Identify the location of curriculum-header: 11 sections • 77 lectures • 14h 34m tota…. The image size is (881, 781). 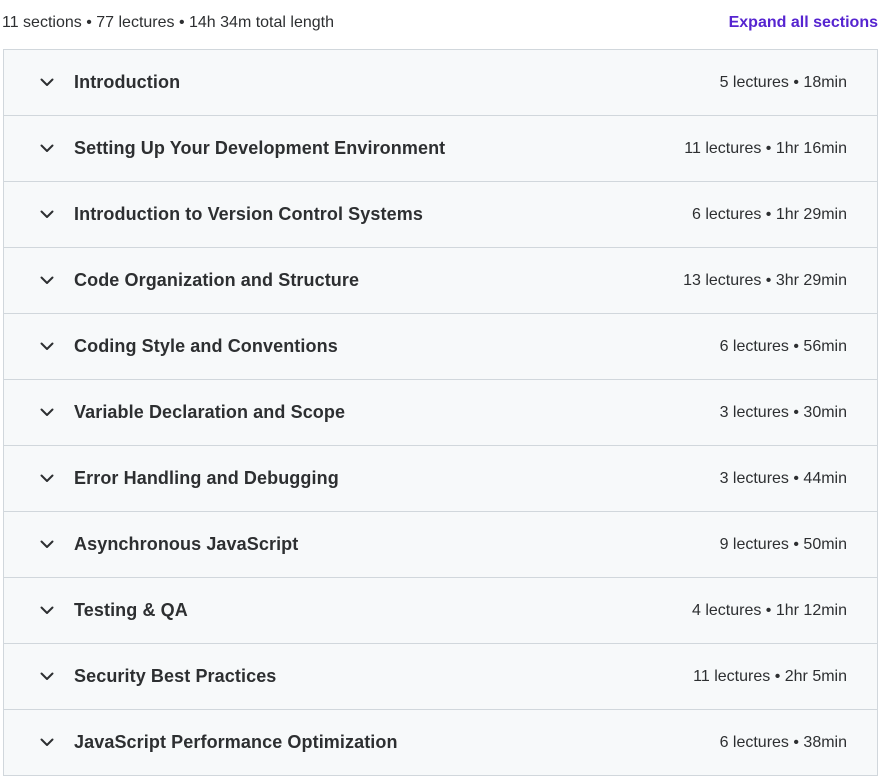
(440, 24).